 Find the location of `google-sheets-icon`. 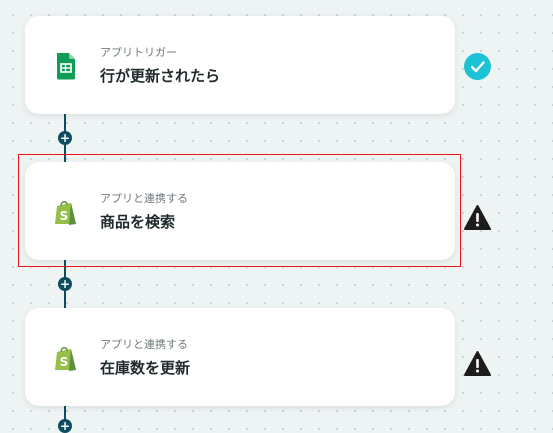

google-sheets-icon is located at coordinates (66, 66).